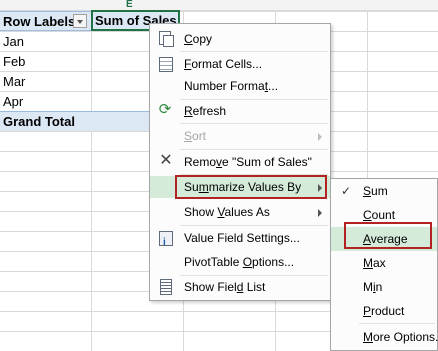 The width and height of the screenshot is (438, 351). Describe the element at coordinates (225, 287) in the screenshot. I see `menu-item-show-field-list-label: Show Field List` at that location.